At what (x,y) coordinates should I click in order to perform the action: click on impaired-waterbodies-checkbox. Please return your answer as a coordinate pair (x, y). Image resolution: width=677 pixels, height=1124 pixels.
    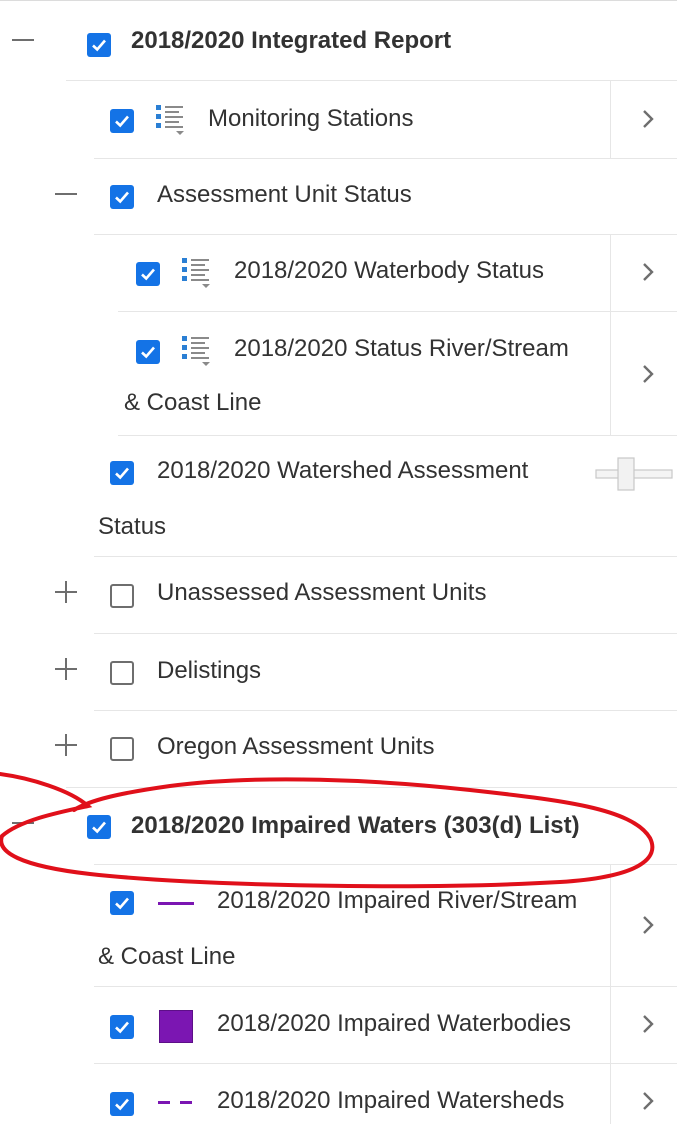
    Looking at the image, I should click on (122, 1027).